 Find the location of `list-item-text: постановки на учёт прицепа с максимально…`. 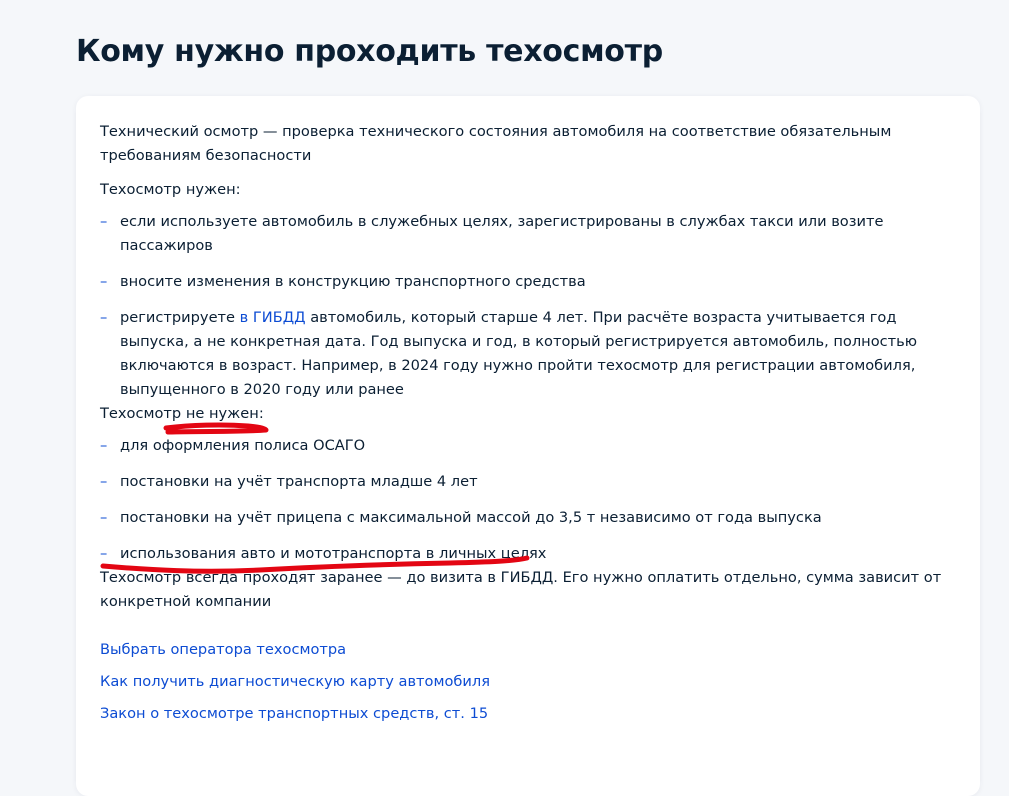

list-item-text: постановки на учёт прицепа с максимально… is located at coordinates (471, 517).